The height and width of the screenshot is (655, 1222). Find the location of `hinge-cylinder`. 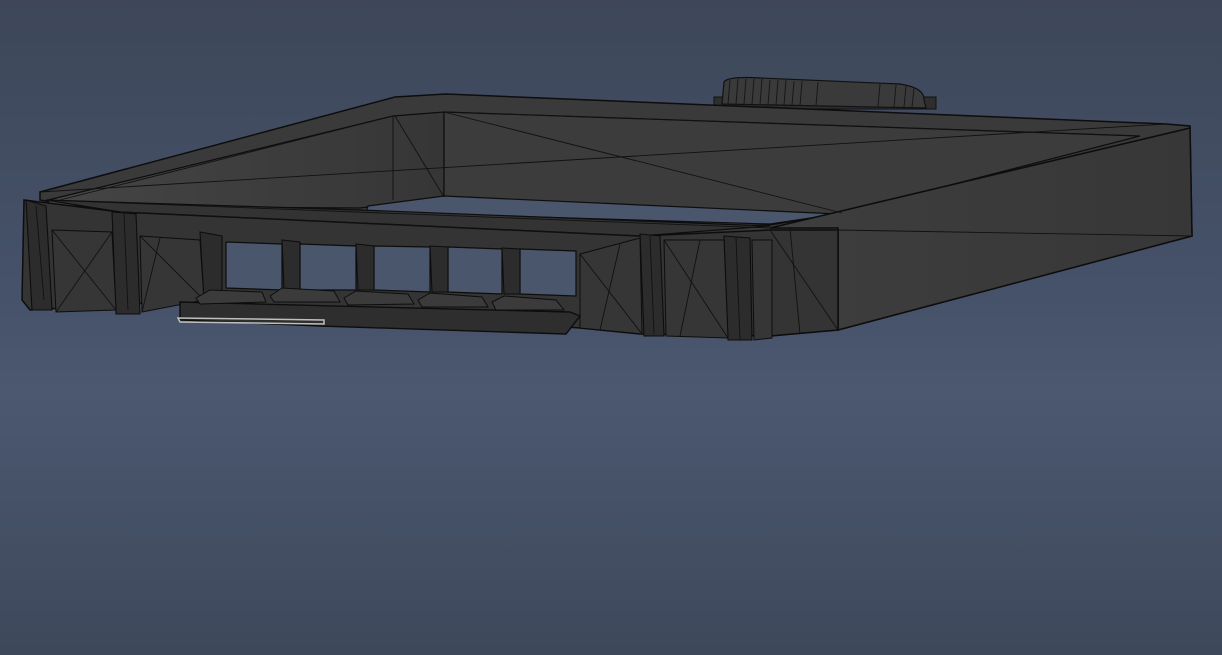

hinge-cylinder is located at coordinates (825, 93).